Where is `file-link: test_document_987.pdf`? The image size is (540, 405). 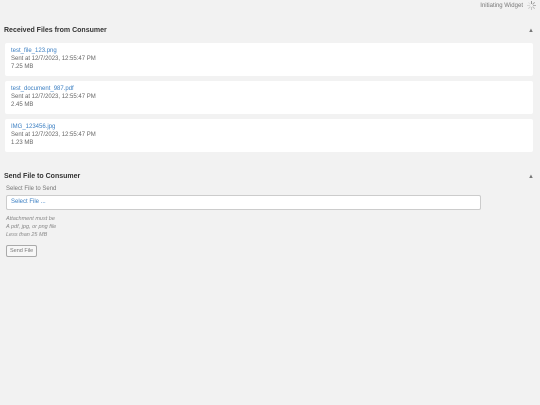
file-link: test_document_987.pdf is located at coordinates (269, 89).